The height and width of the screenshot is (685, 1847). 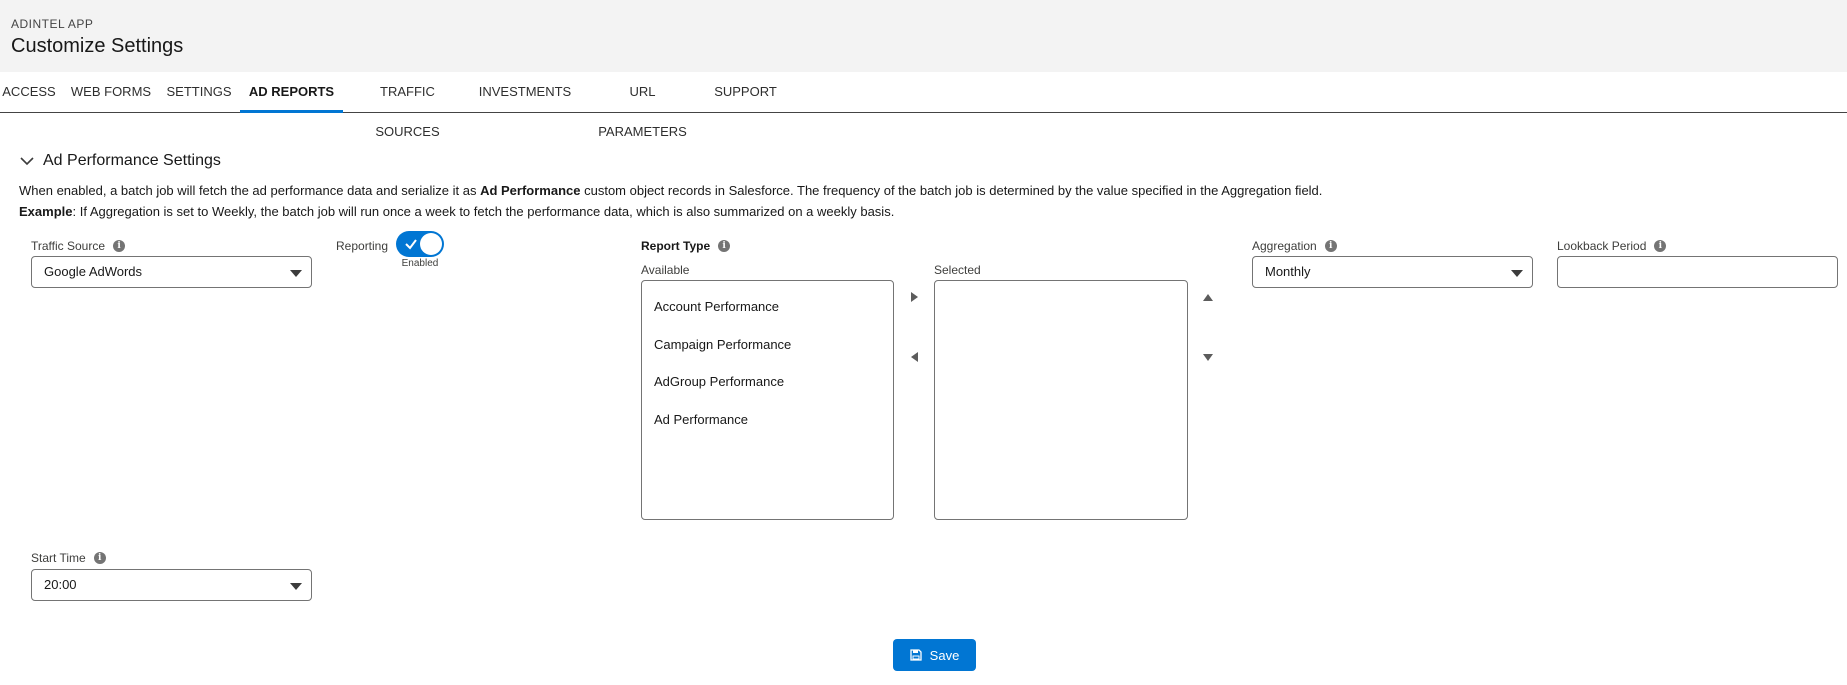 I want to click on report-type-label-text: Report Type, so click(x=676, y=246).